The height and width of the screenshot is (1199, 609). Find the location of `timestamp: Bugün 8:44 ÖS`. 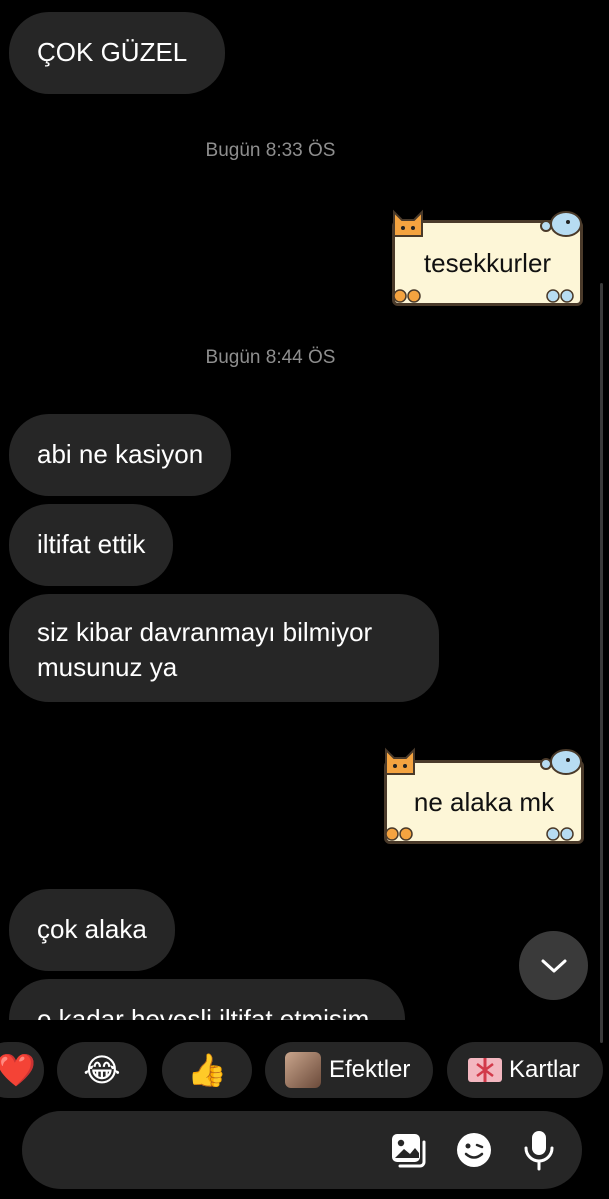

timestamp: Bugün 8:44 ÖS is located at coordinates (270, 357).